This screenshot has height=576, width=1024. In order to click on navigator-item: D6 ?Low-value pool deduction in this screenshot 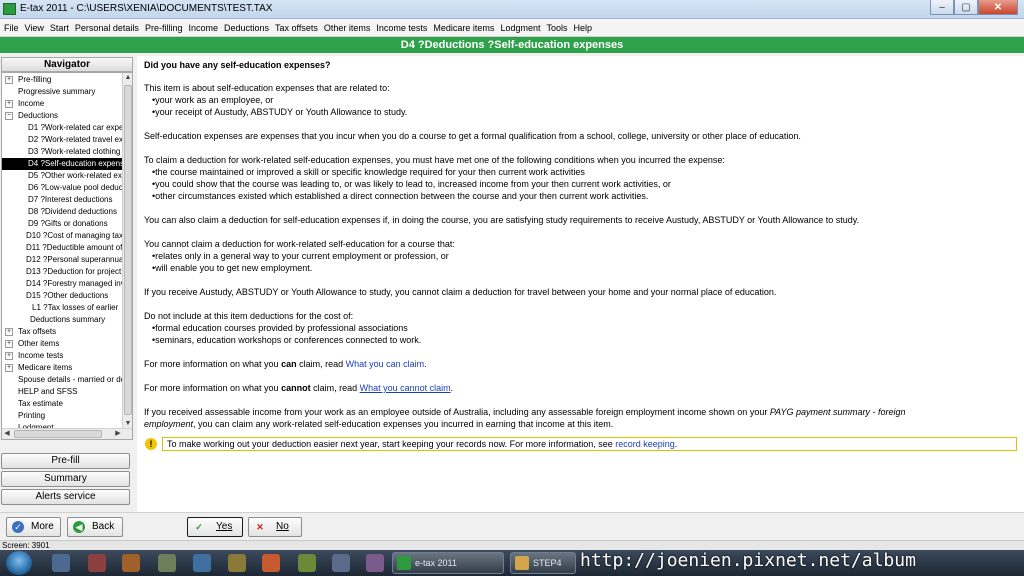, I will do `click(62, 188)`.